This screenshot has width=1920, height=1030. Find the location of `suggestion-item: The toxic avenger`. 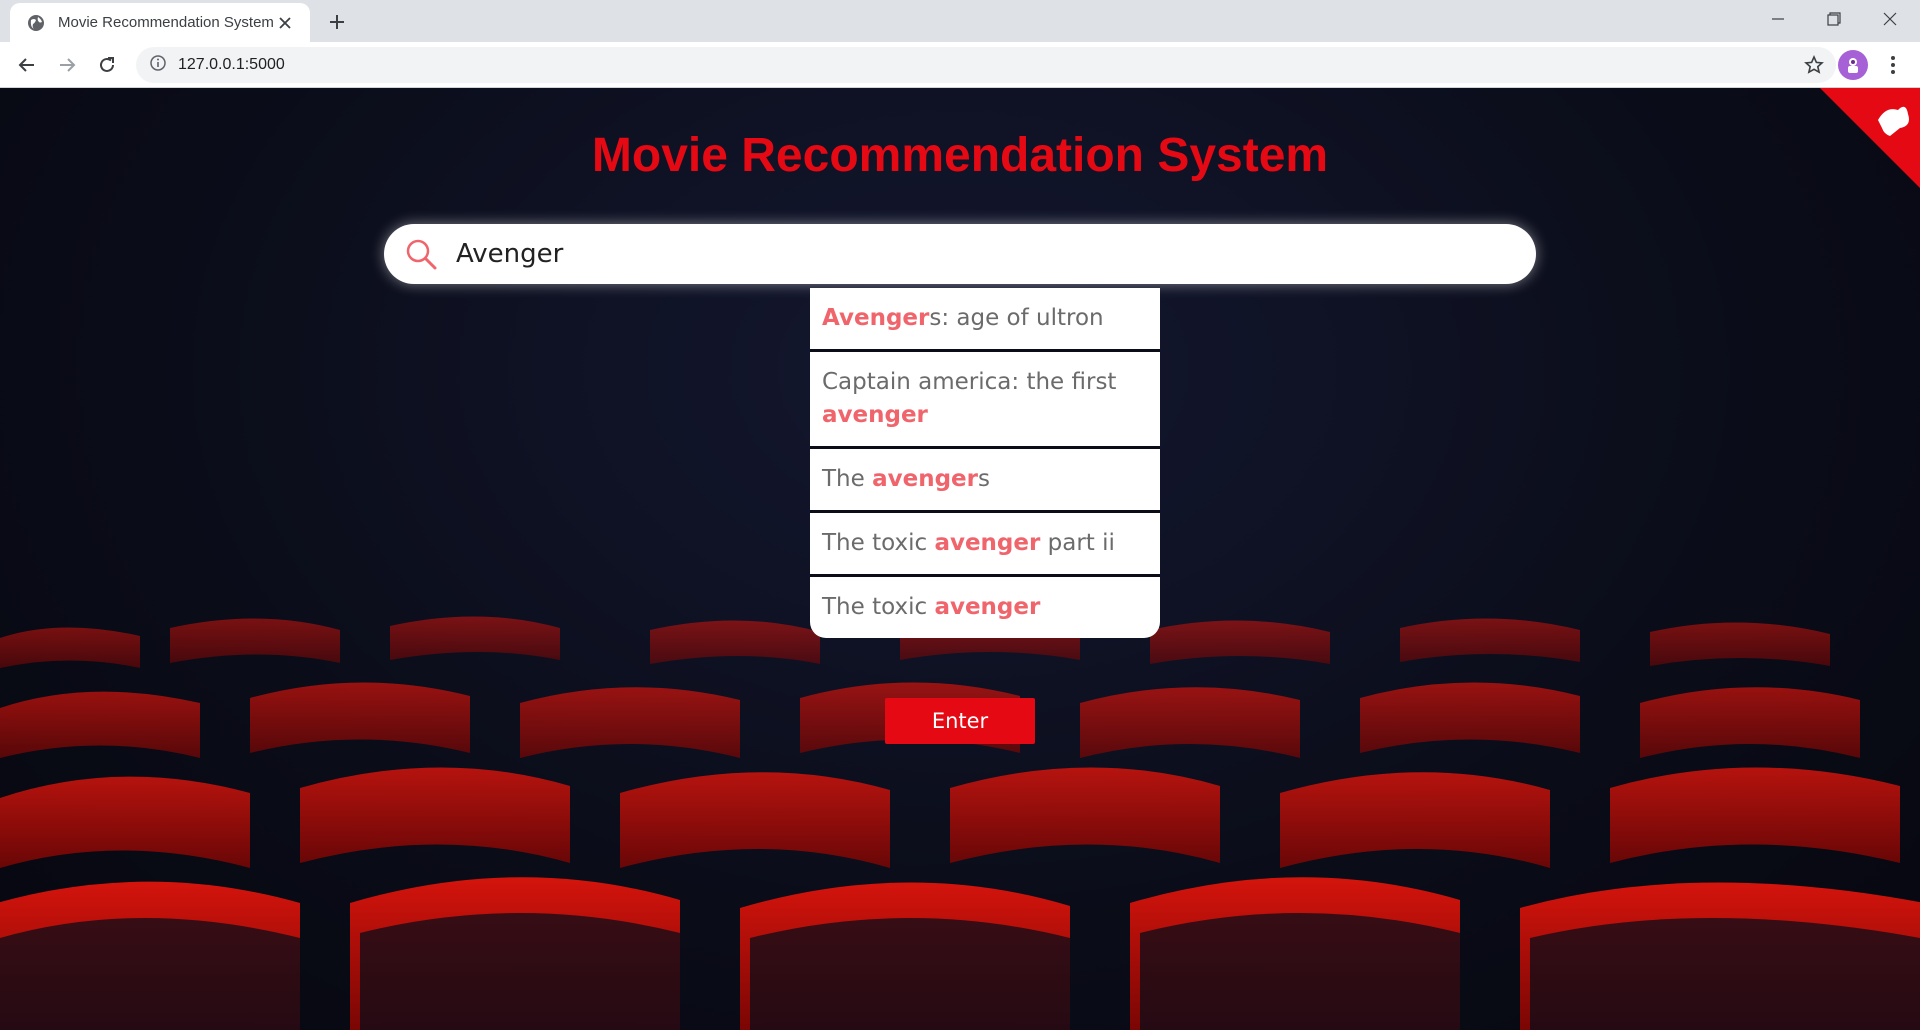

suggestion-item: The toxic avenger is located at coordinates (985, 607).